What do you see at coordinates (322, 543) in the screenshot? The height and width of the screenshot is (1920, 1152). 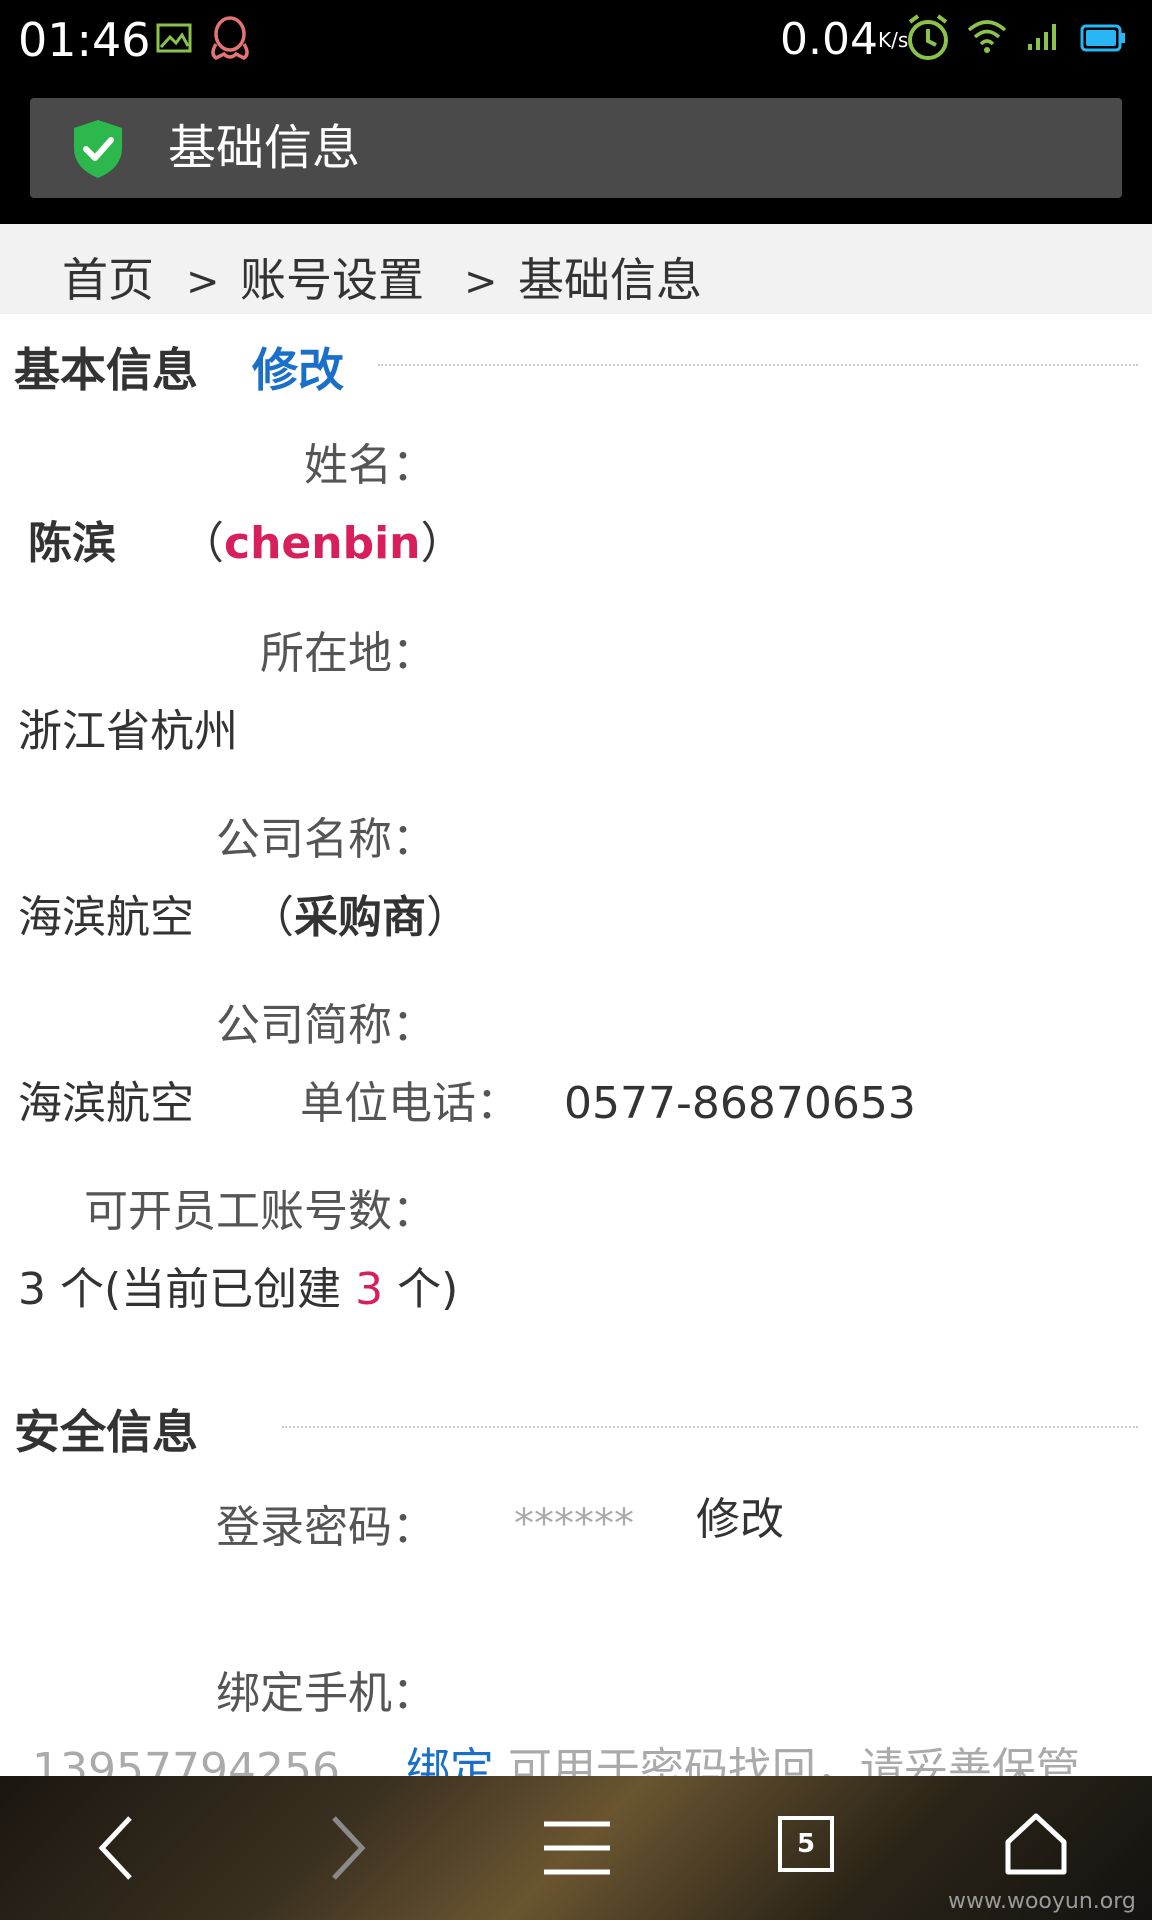 I see `username-value: chenbin` at bounding box center [322, 543].